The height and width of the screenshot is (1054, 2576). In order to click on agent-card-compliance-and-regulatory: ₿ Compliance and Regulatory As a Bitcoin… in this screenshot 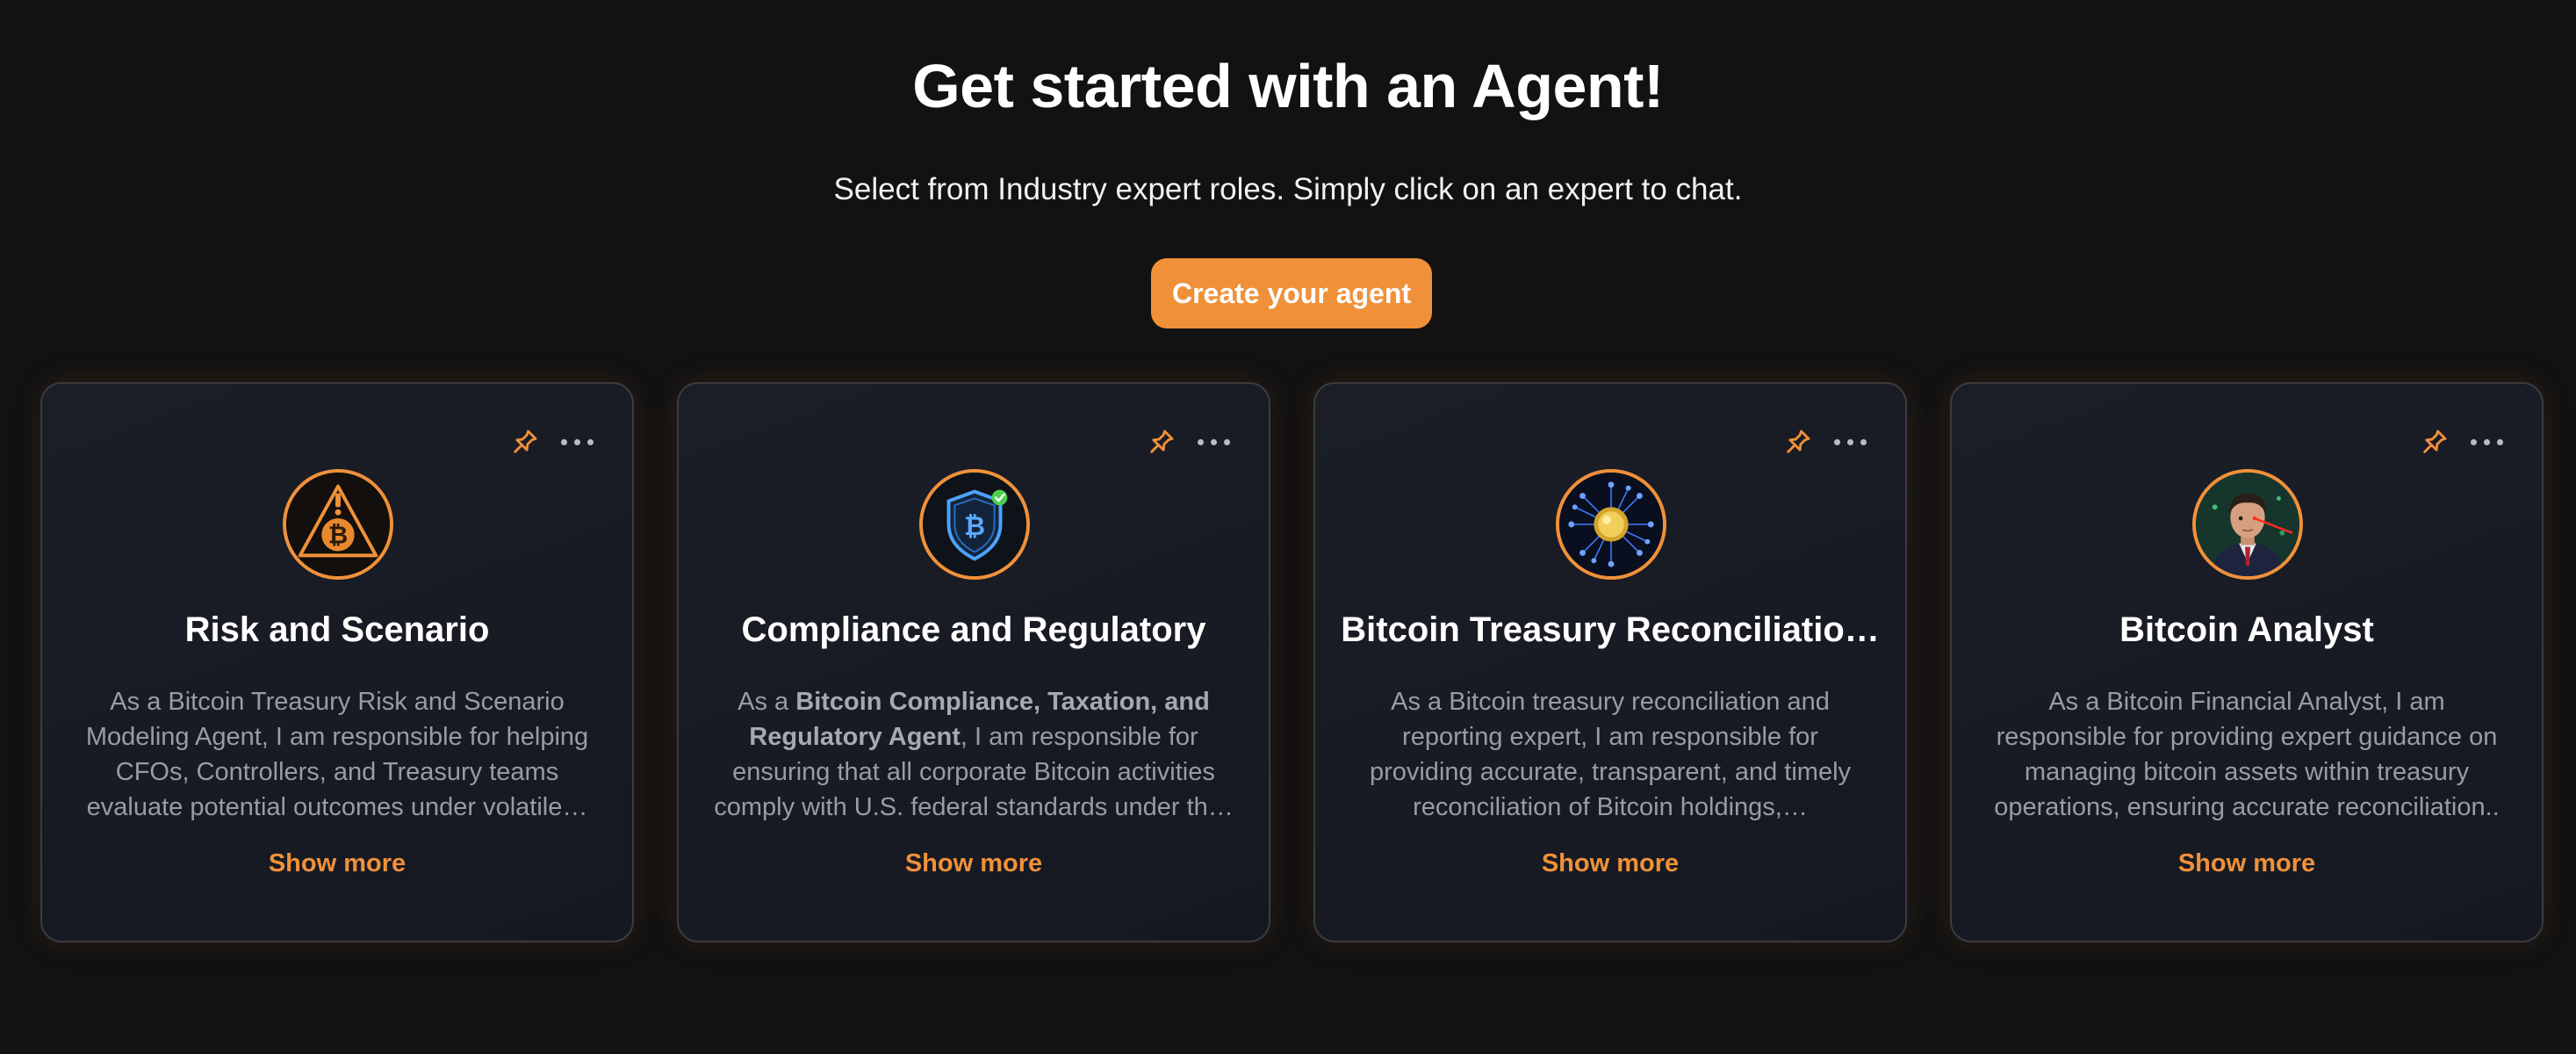, I will do `click(973, 662)`.